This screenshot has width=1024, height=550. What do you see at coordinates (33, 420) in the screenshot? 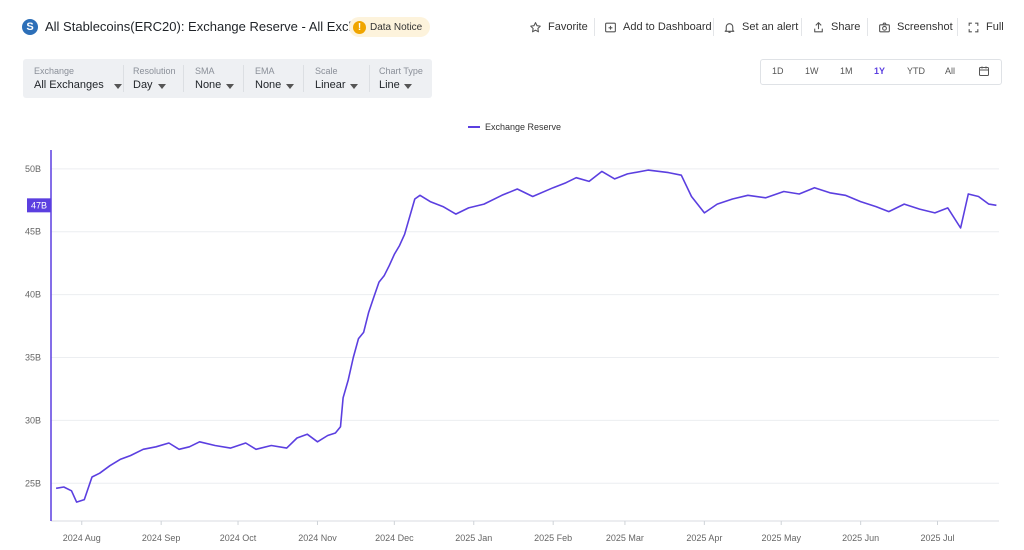
I see `y-tick-label: 30B` at bounding box center [33, 420].